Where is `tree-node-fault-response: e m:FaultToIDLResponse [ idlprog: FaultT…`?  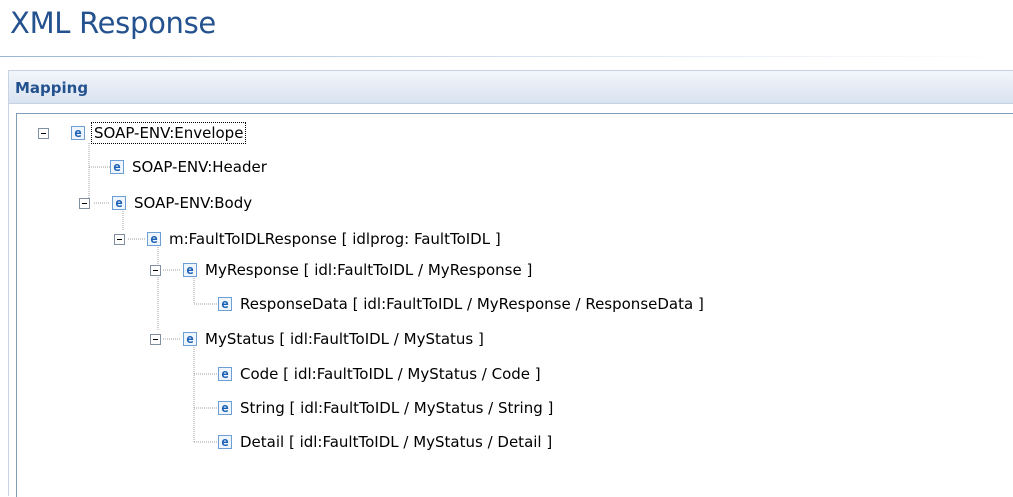
tree-node-fault-response: e m:FaultToIDLResponse [ idlprog: FaultT… is located at coordinates (307, 239).